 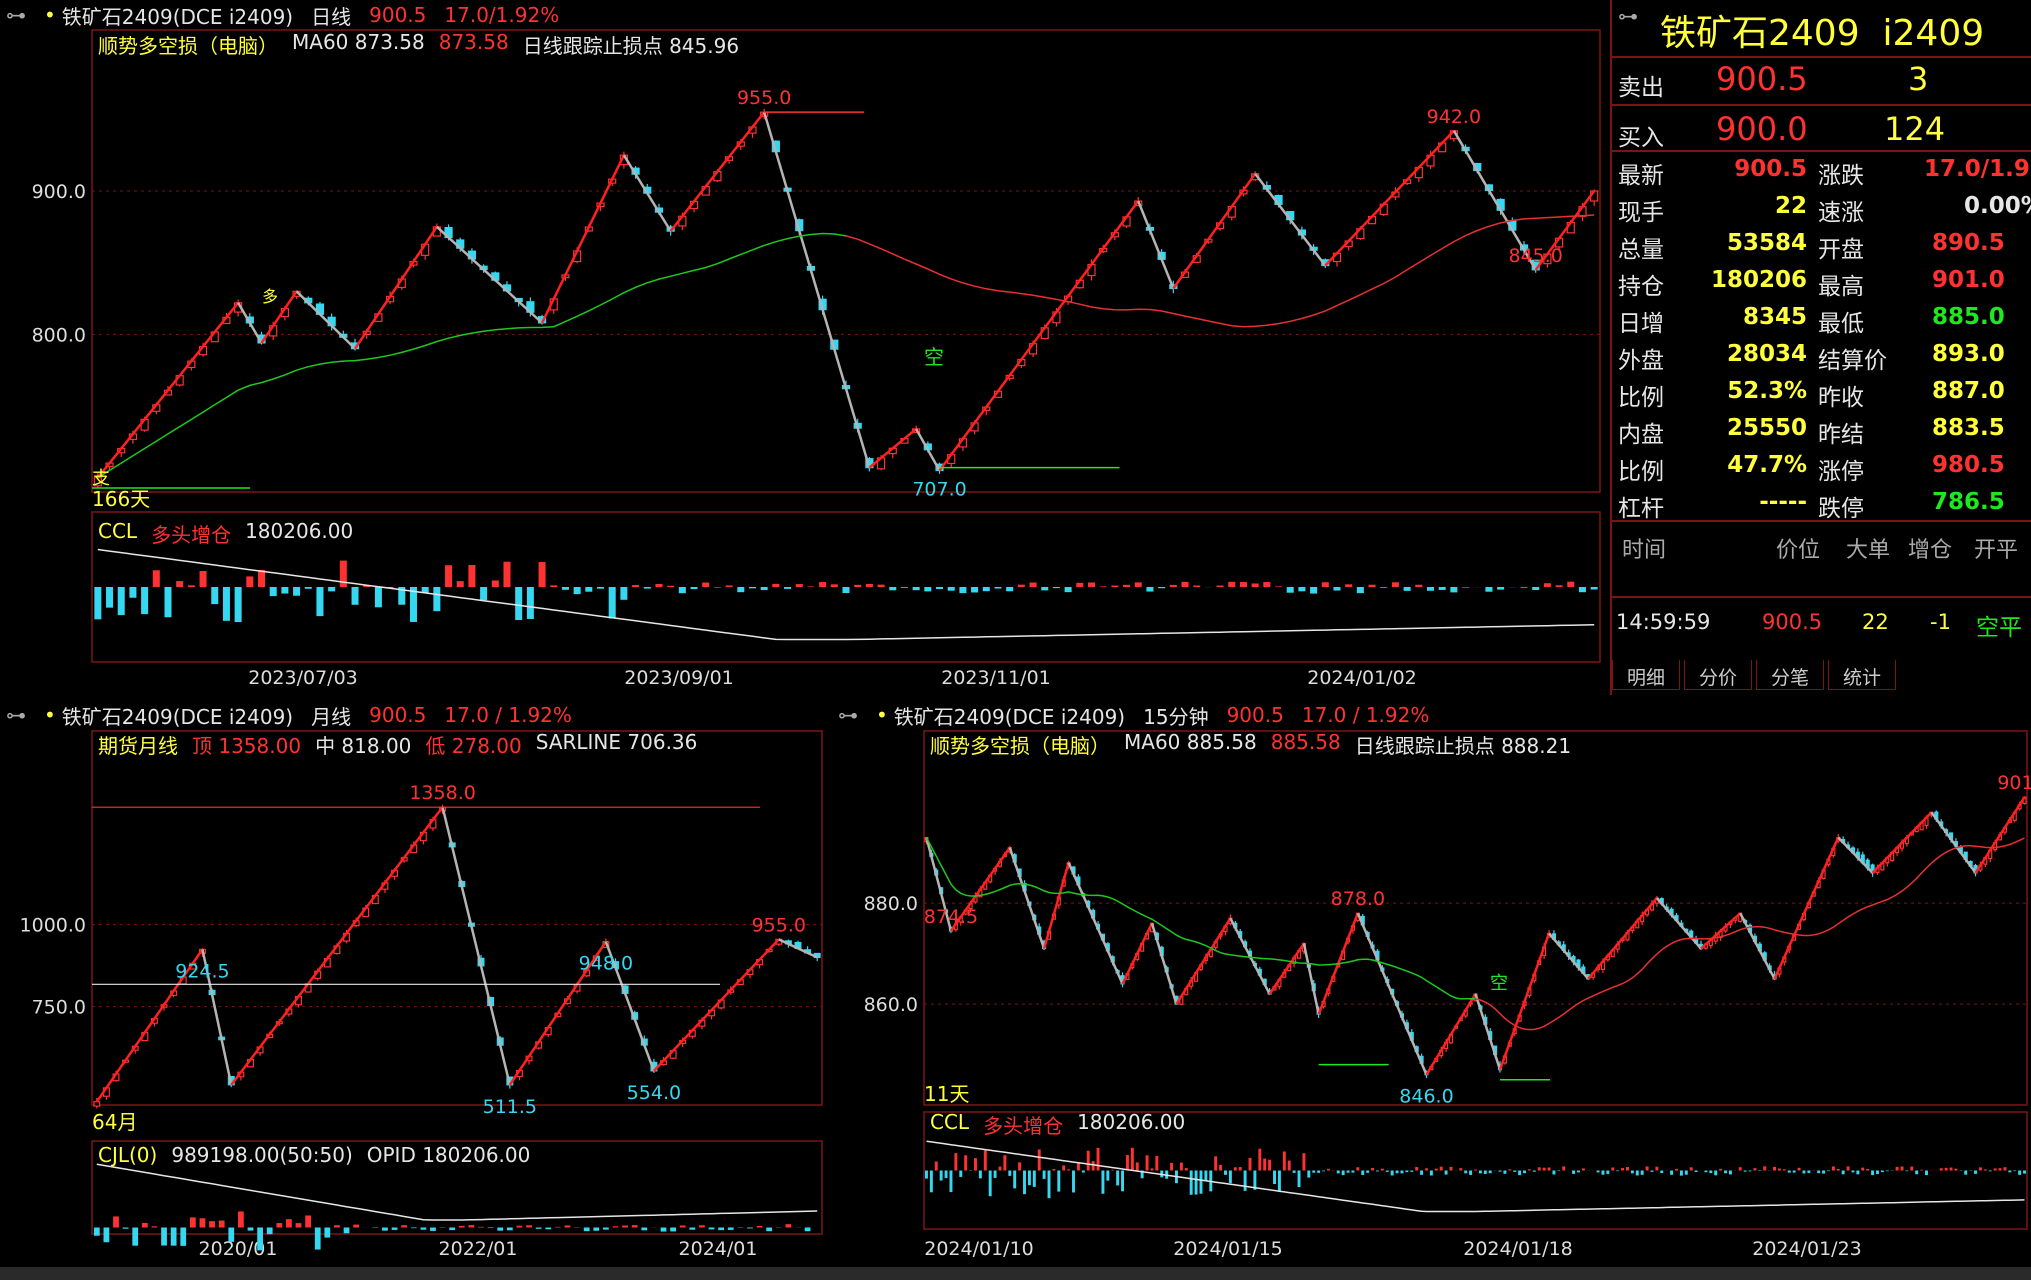 What do you see at coordinates (1641, 88) in the screenshot?
I see `sell-label: 卖出` at bounding box center [1641, 88].